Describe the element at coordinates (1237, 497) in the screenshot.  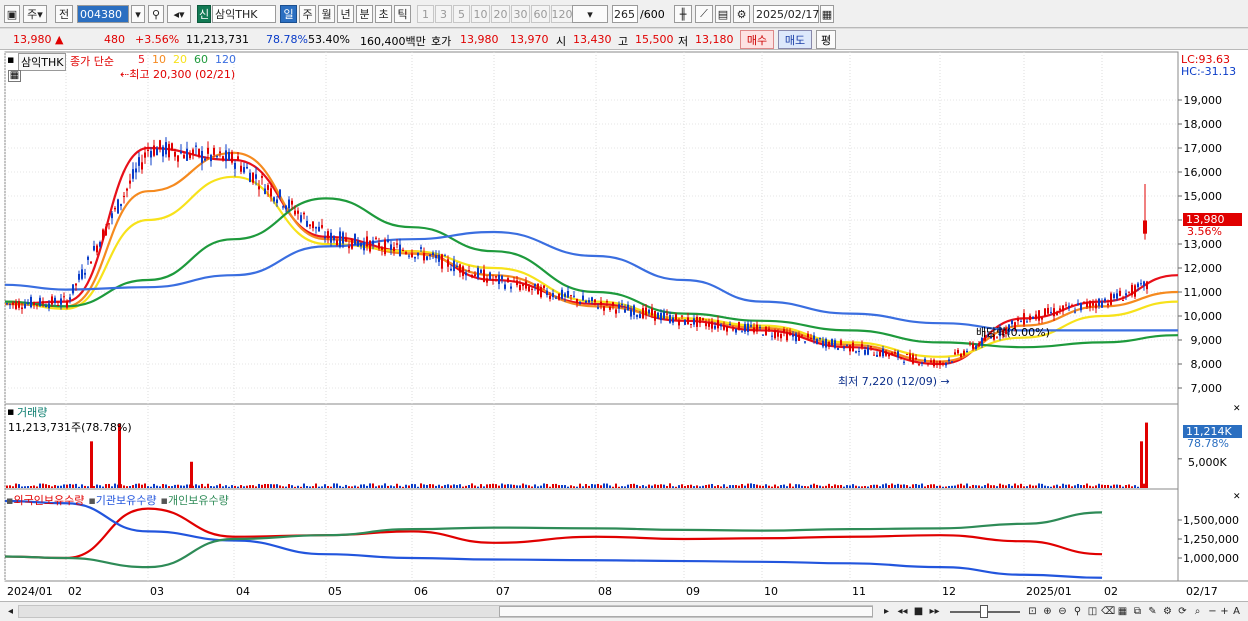
I see `holder-close-icon: ✕` at that location.